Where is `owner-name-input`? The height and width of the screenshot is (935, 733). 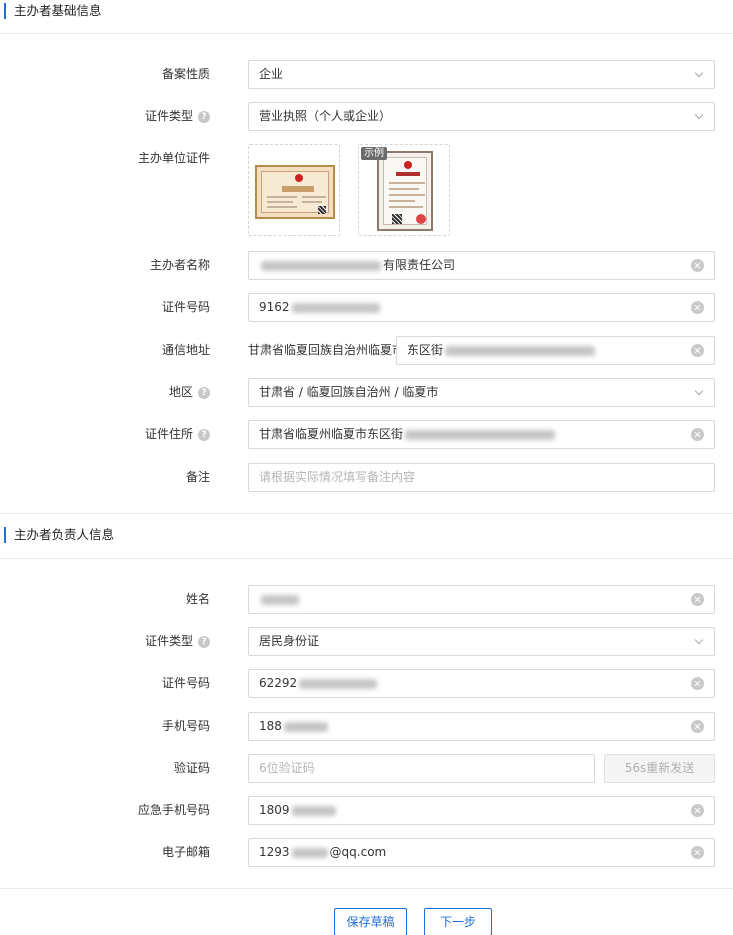 owner-name-input is located at coordinates (481, 599).